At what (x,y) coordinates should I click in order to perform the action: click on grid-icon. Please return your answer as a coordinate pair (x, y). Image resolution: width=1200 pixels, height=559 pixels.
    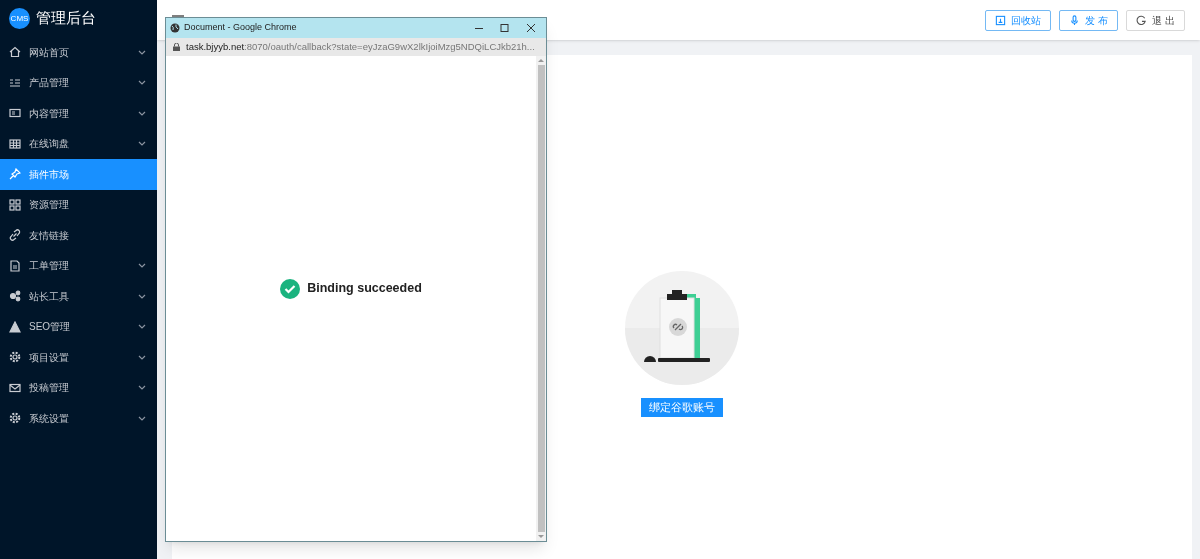
    Looking at the image, I should click on (15, 204).